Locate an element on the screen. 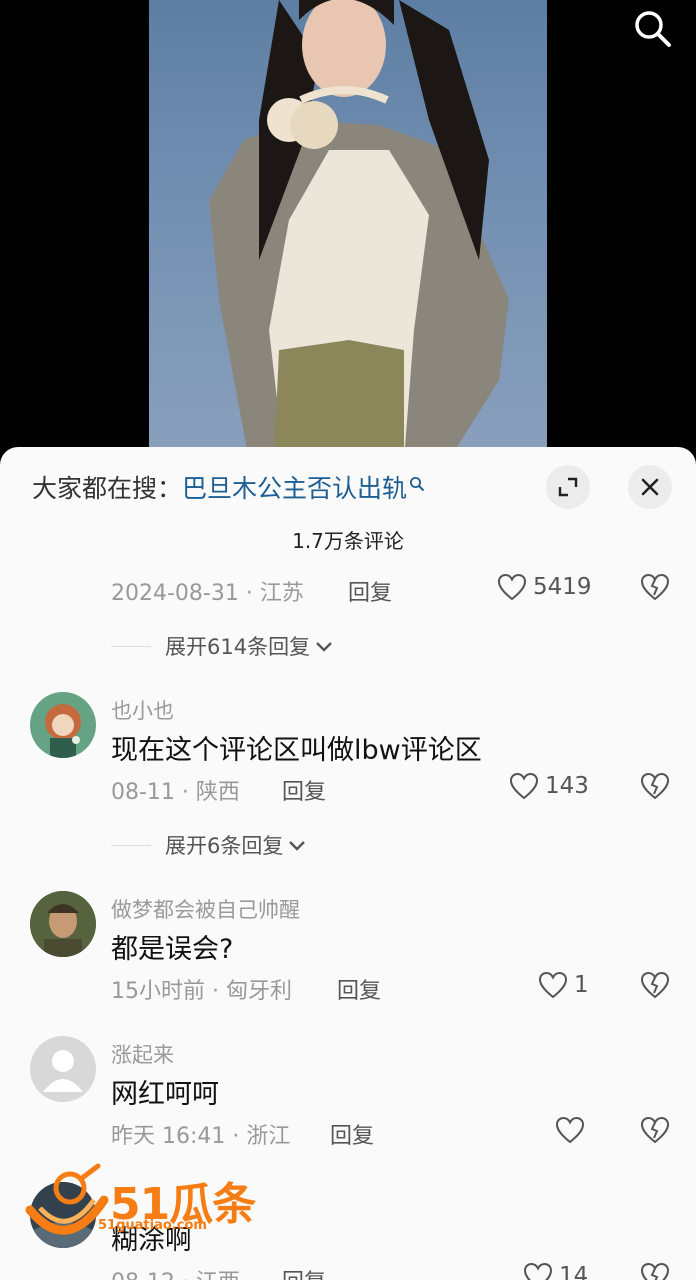 The image size is (696, 1280). search-icon is located at coordinates (653, 29).